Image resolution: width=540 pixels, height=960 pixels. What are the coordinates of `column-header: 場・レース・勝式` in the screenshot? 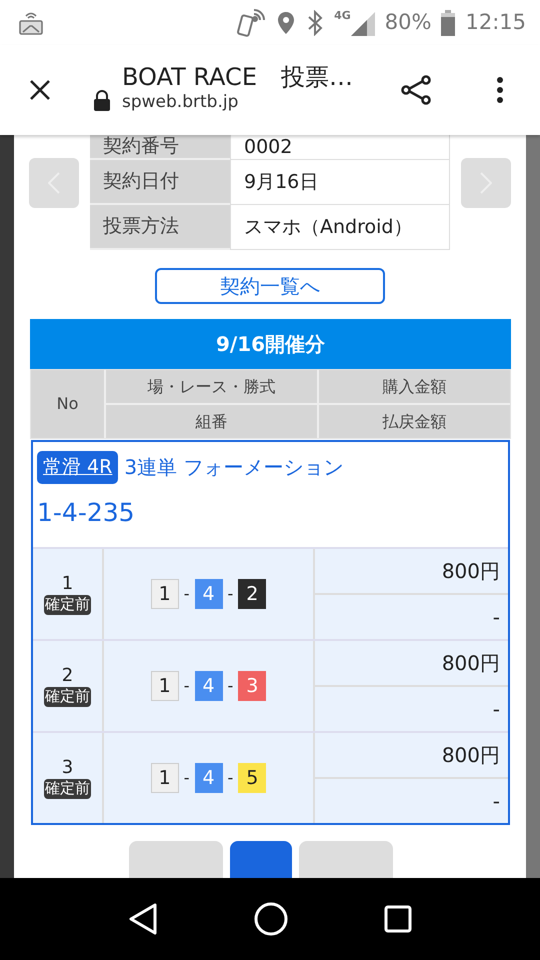 It's located at (211, 386).